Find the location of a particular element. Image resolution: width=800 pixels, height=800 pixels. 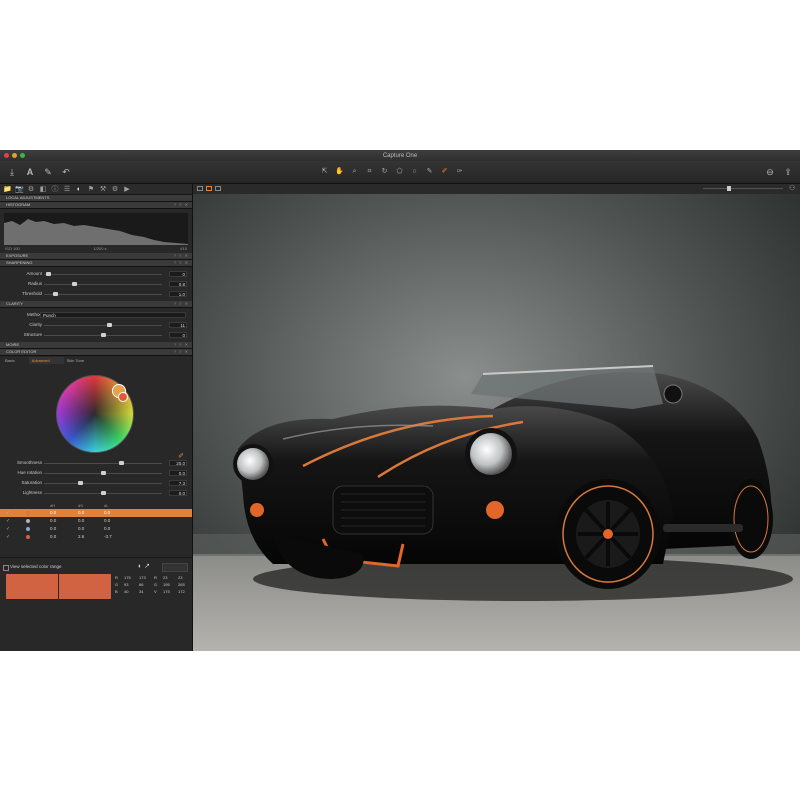

range-menu-button is located at coordinates (175, 567).